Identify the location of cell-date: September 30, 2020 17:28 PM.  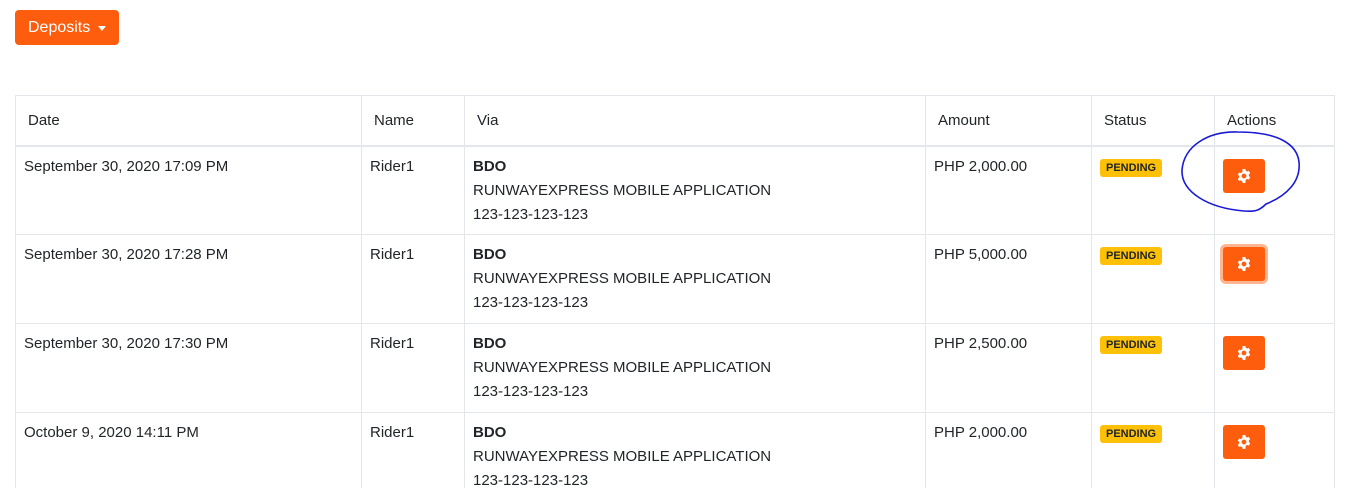
(188, 279).